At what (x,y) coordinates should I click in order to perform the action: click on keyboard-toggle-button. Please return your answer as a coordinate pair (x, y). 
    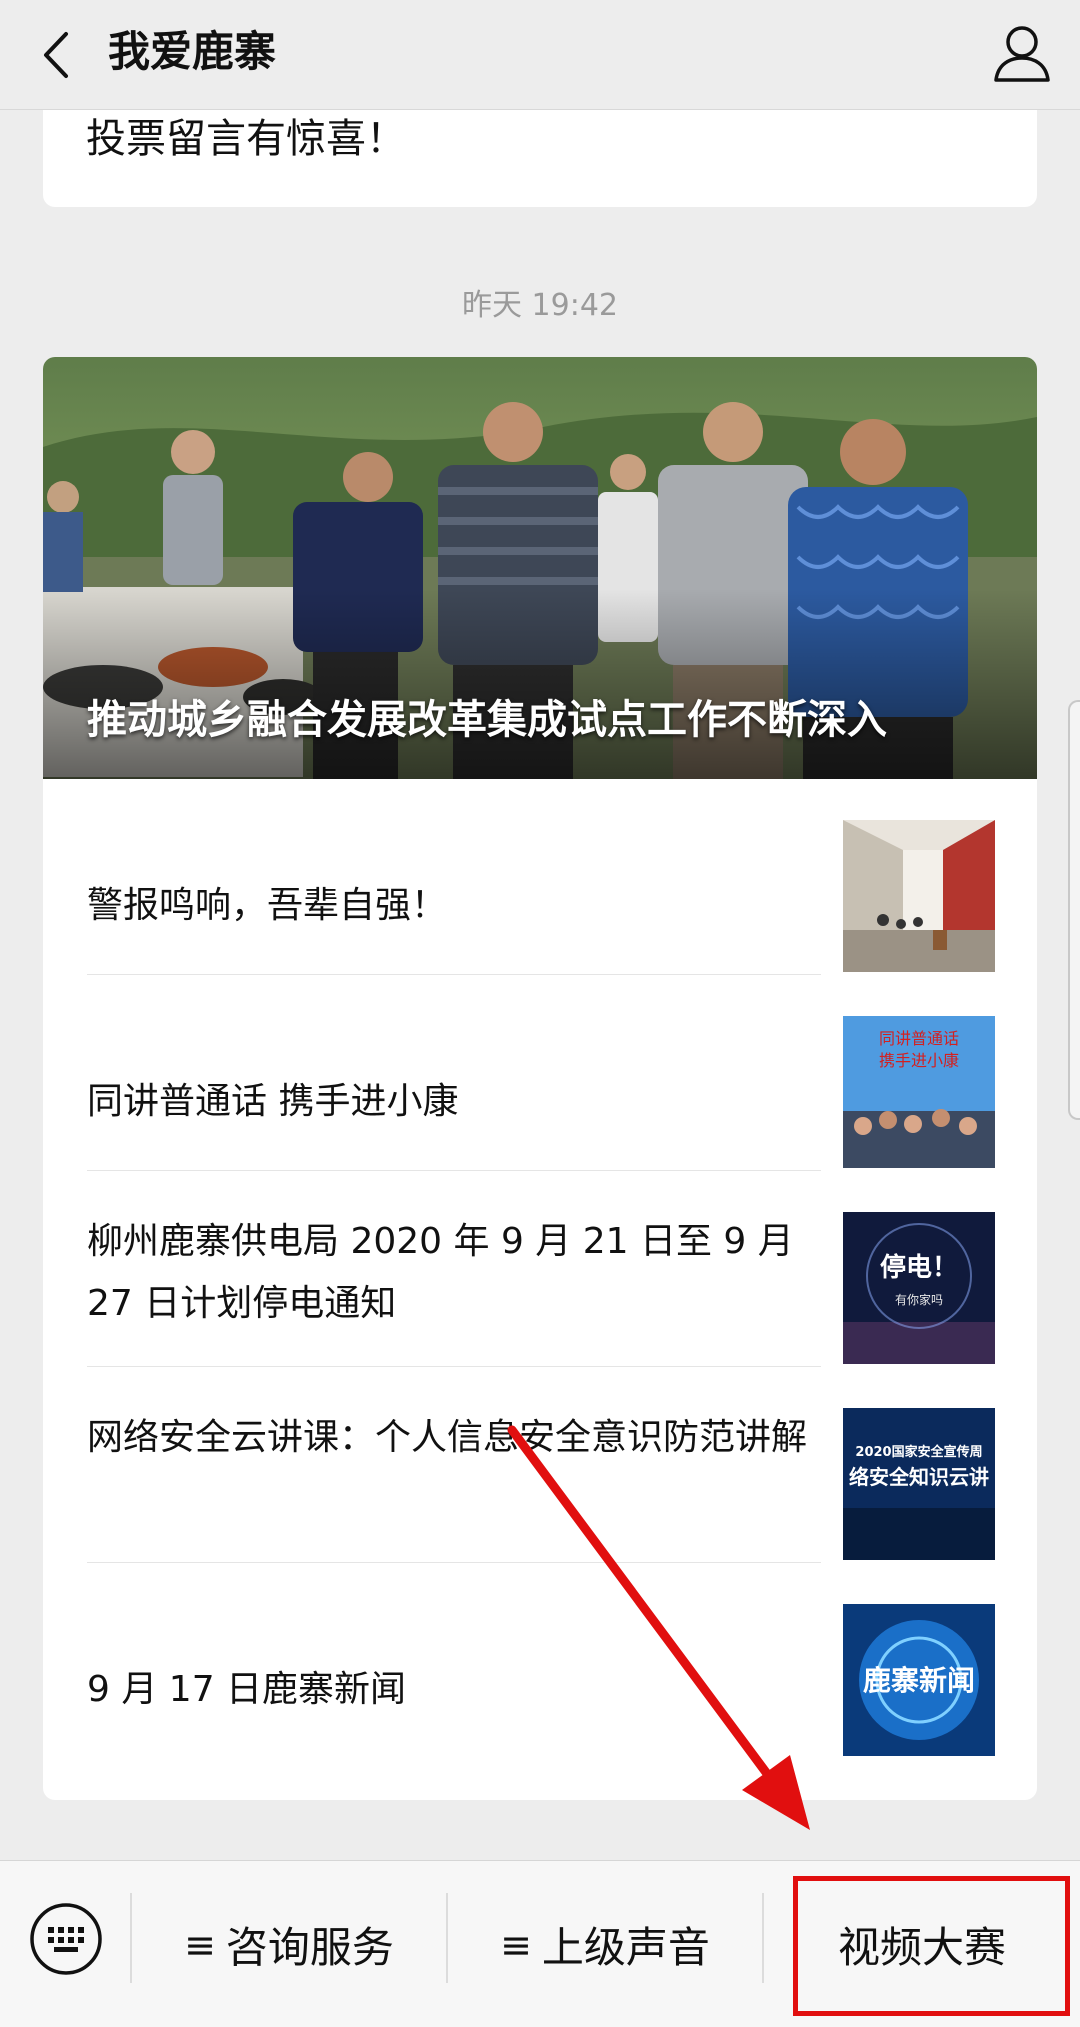
    Looking at the image, I should click on (66, 1939).